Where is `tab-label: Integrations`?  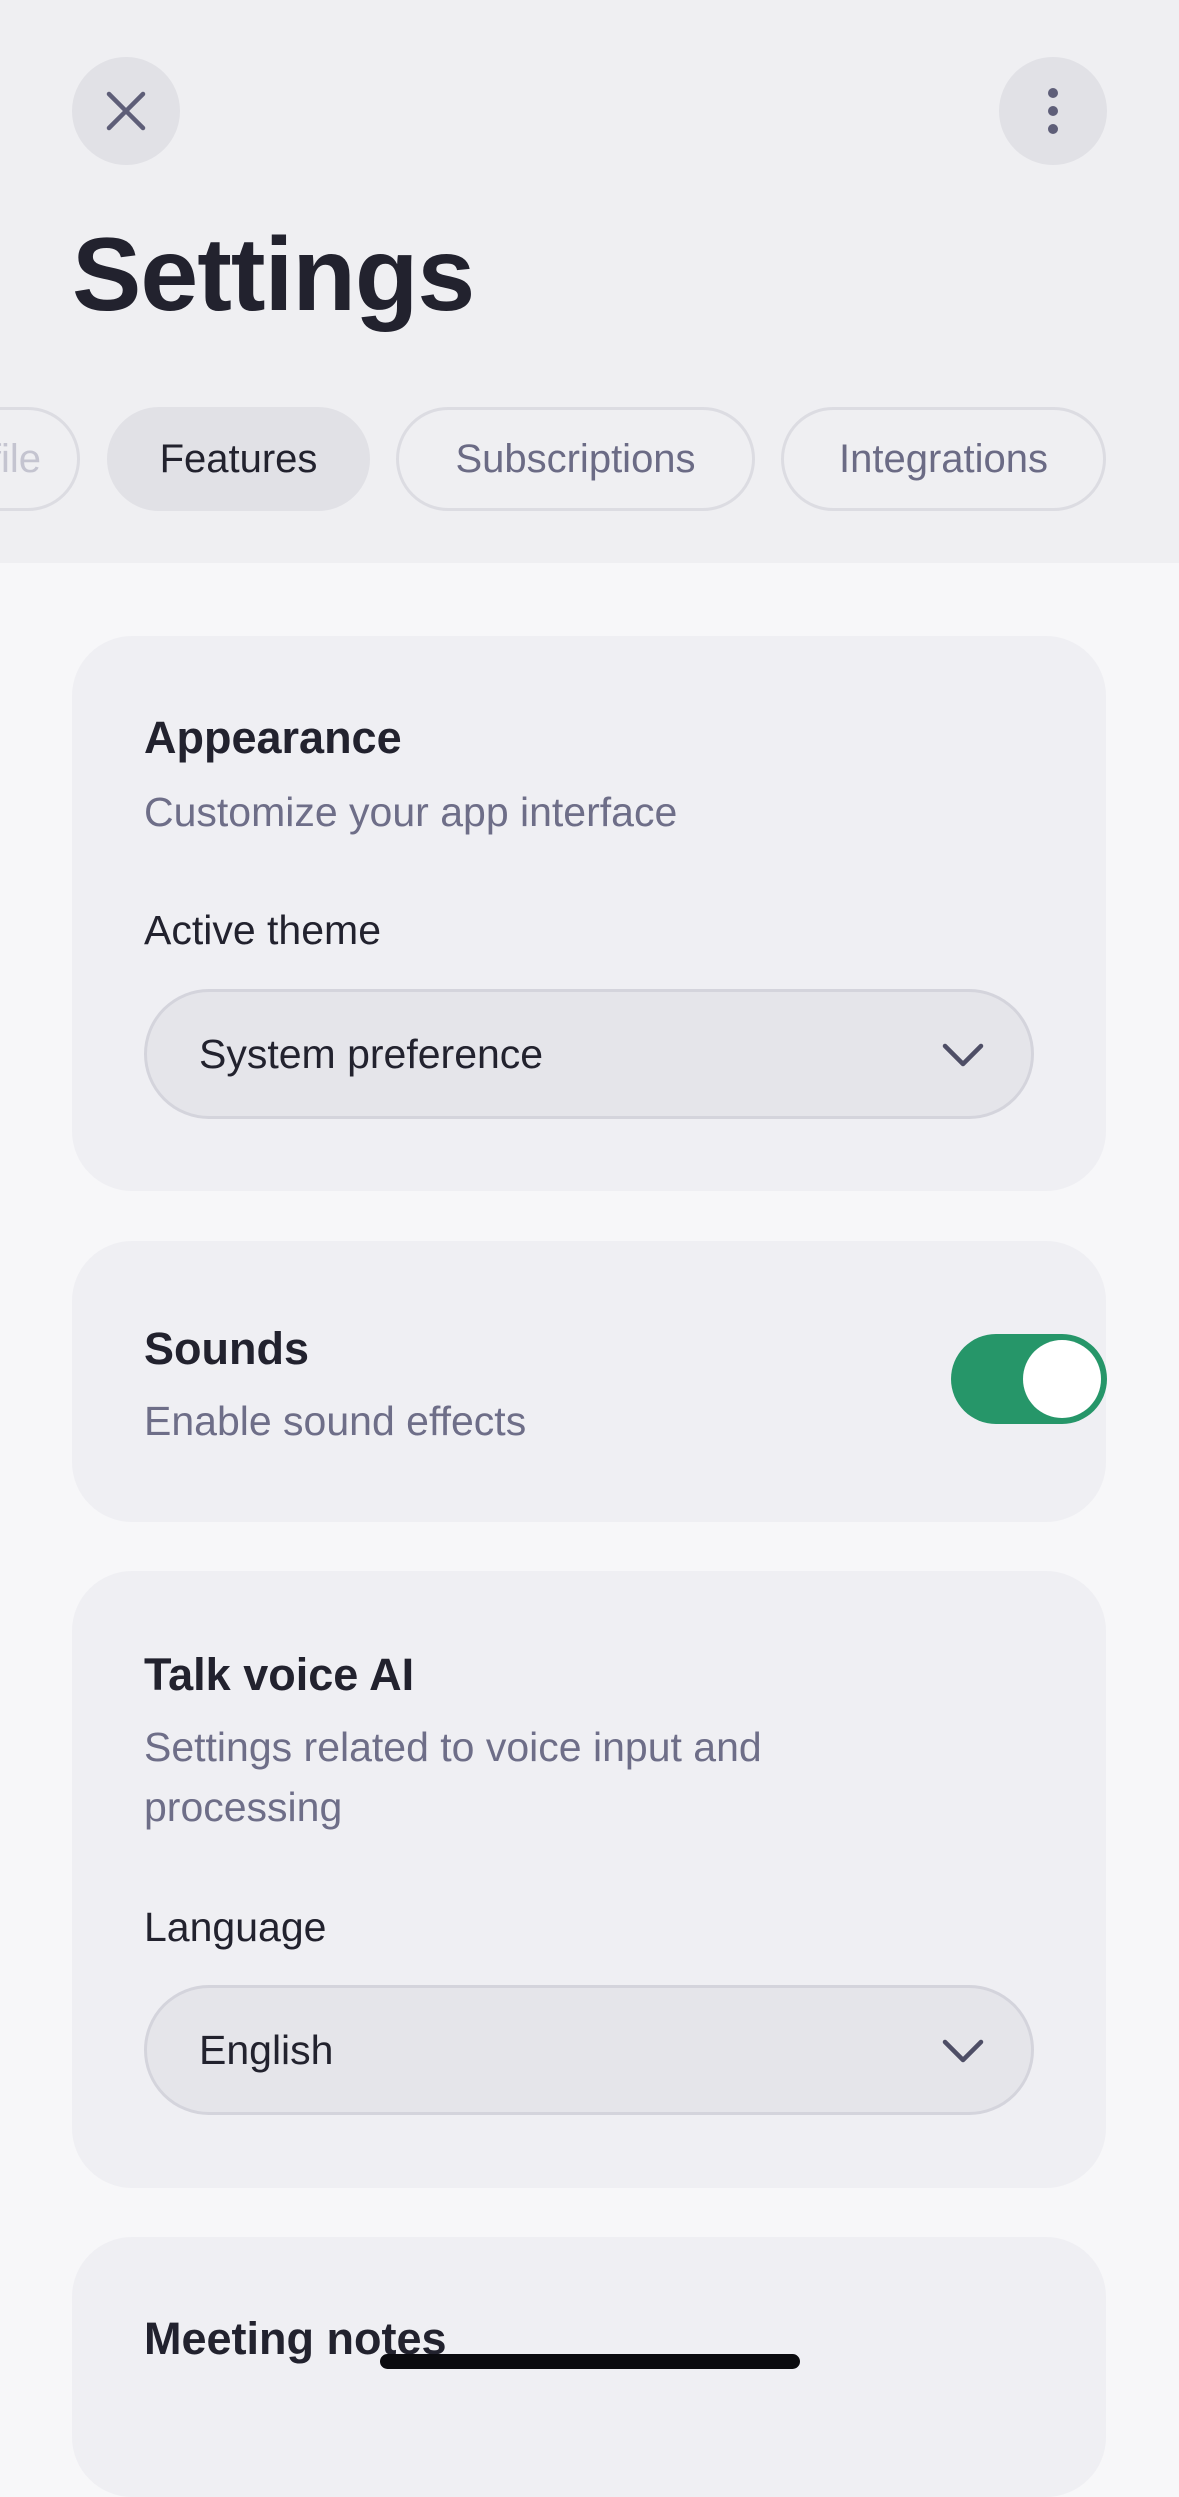
tab-label: Integrations is located at coordinates (943, 458).